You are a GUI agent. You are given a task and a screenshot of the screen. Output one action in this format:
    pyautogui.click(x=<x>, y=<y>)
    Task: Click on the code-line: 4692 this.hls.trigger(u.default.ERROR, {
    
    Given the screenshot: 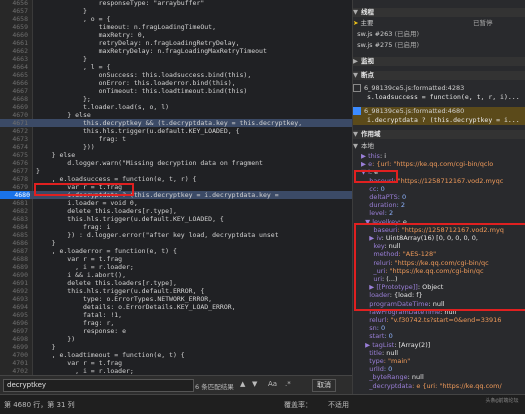 What is the action you would take?
    pyautogui.click(x=176, y=291)
    